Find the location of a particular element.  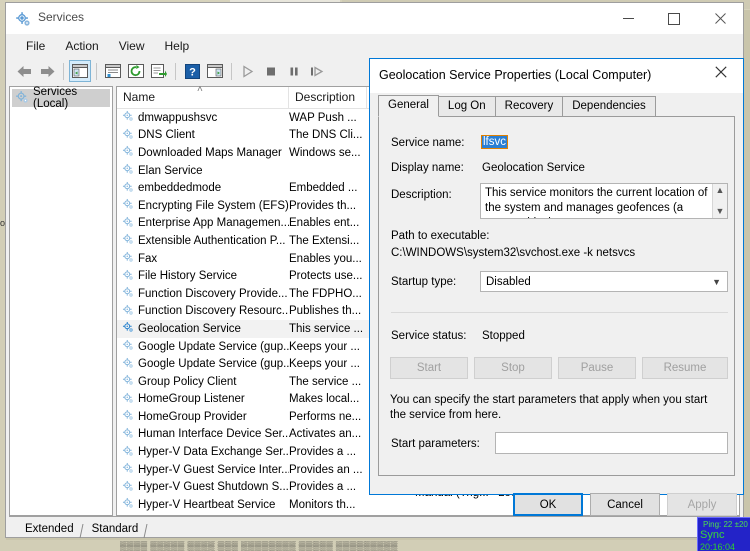

cell-name: Elan Service is located at coordinates (203, 170).